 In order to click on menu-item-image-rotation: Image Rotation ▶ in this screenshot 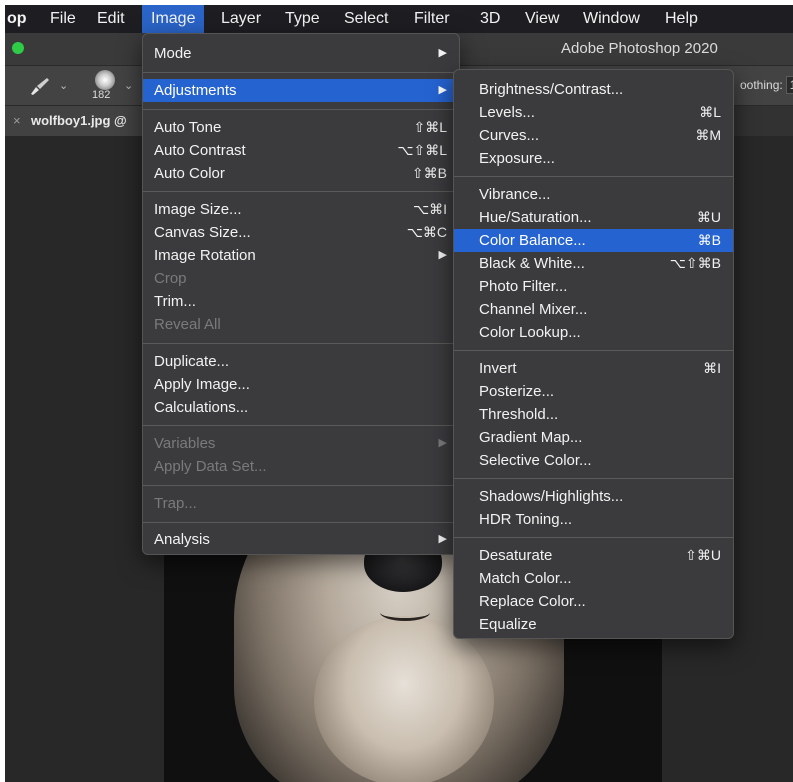, I will do `click(301, 255)`.